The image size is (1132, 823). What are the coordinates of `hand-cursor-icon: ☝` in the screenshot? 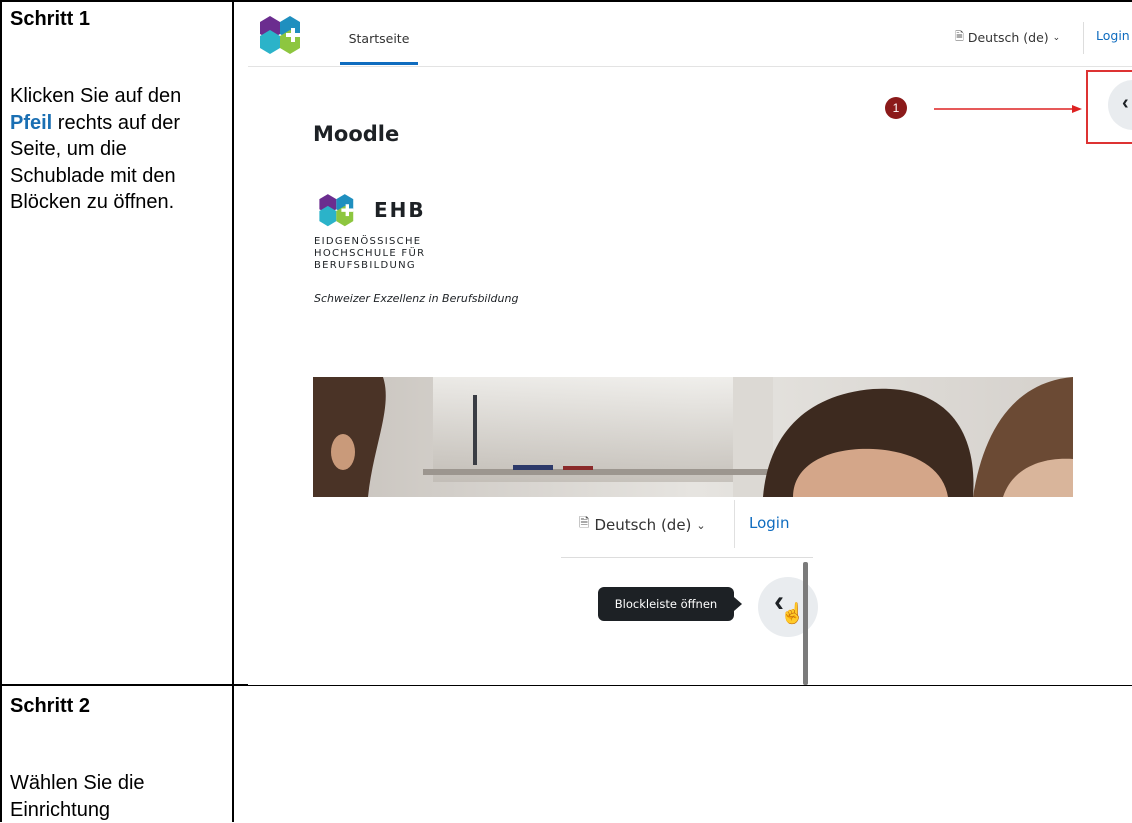 It's located at (792, 614).